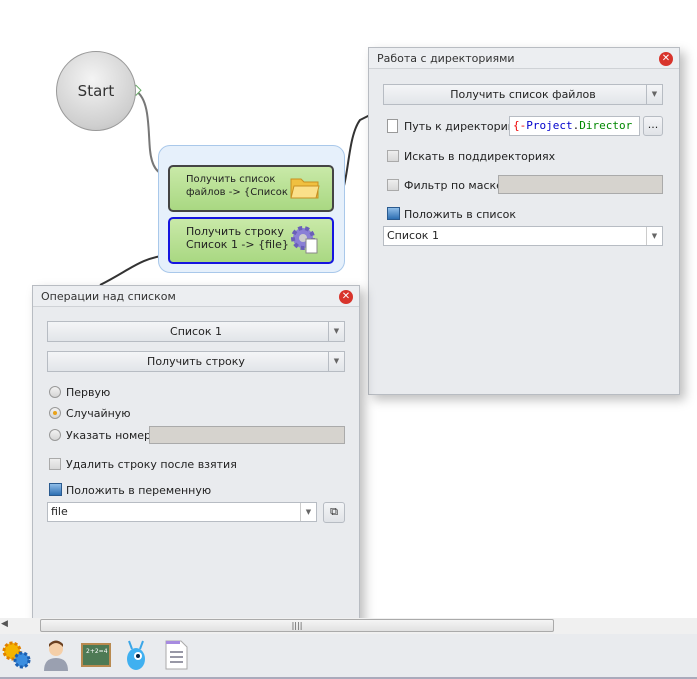 The height and width of the screenshot is (679, 697). I want to click on copy-button: ⧉, so click(334, 512).